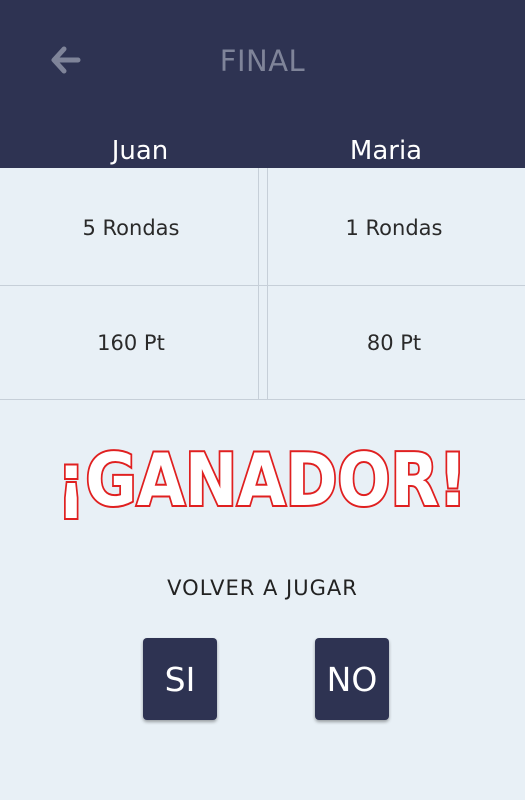  I want to click on no-button: NO, so click(352, 679).